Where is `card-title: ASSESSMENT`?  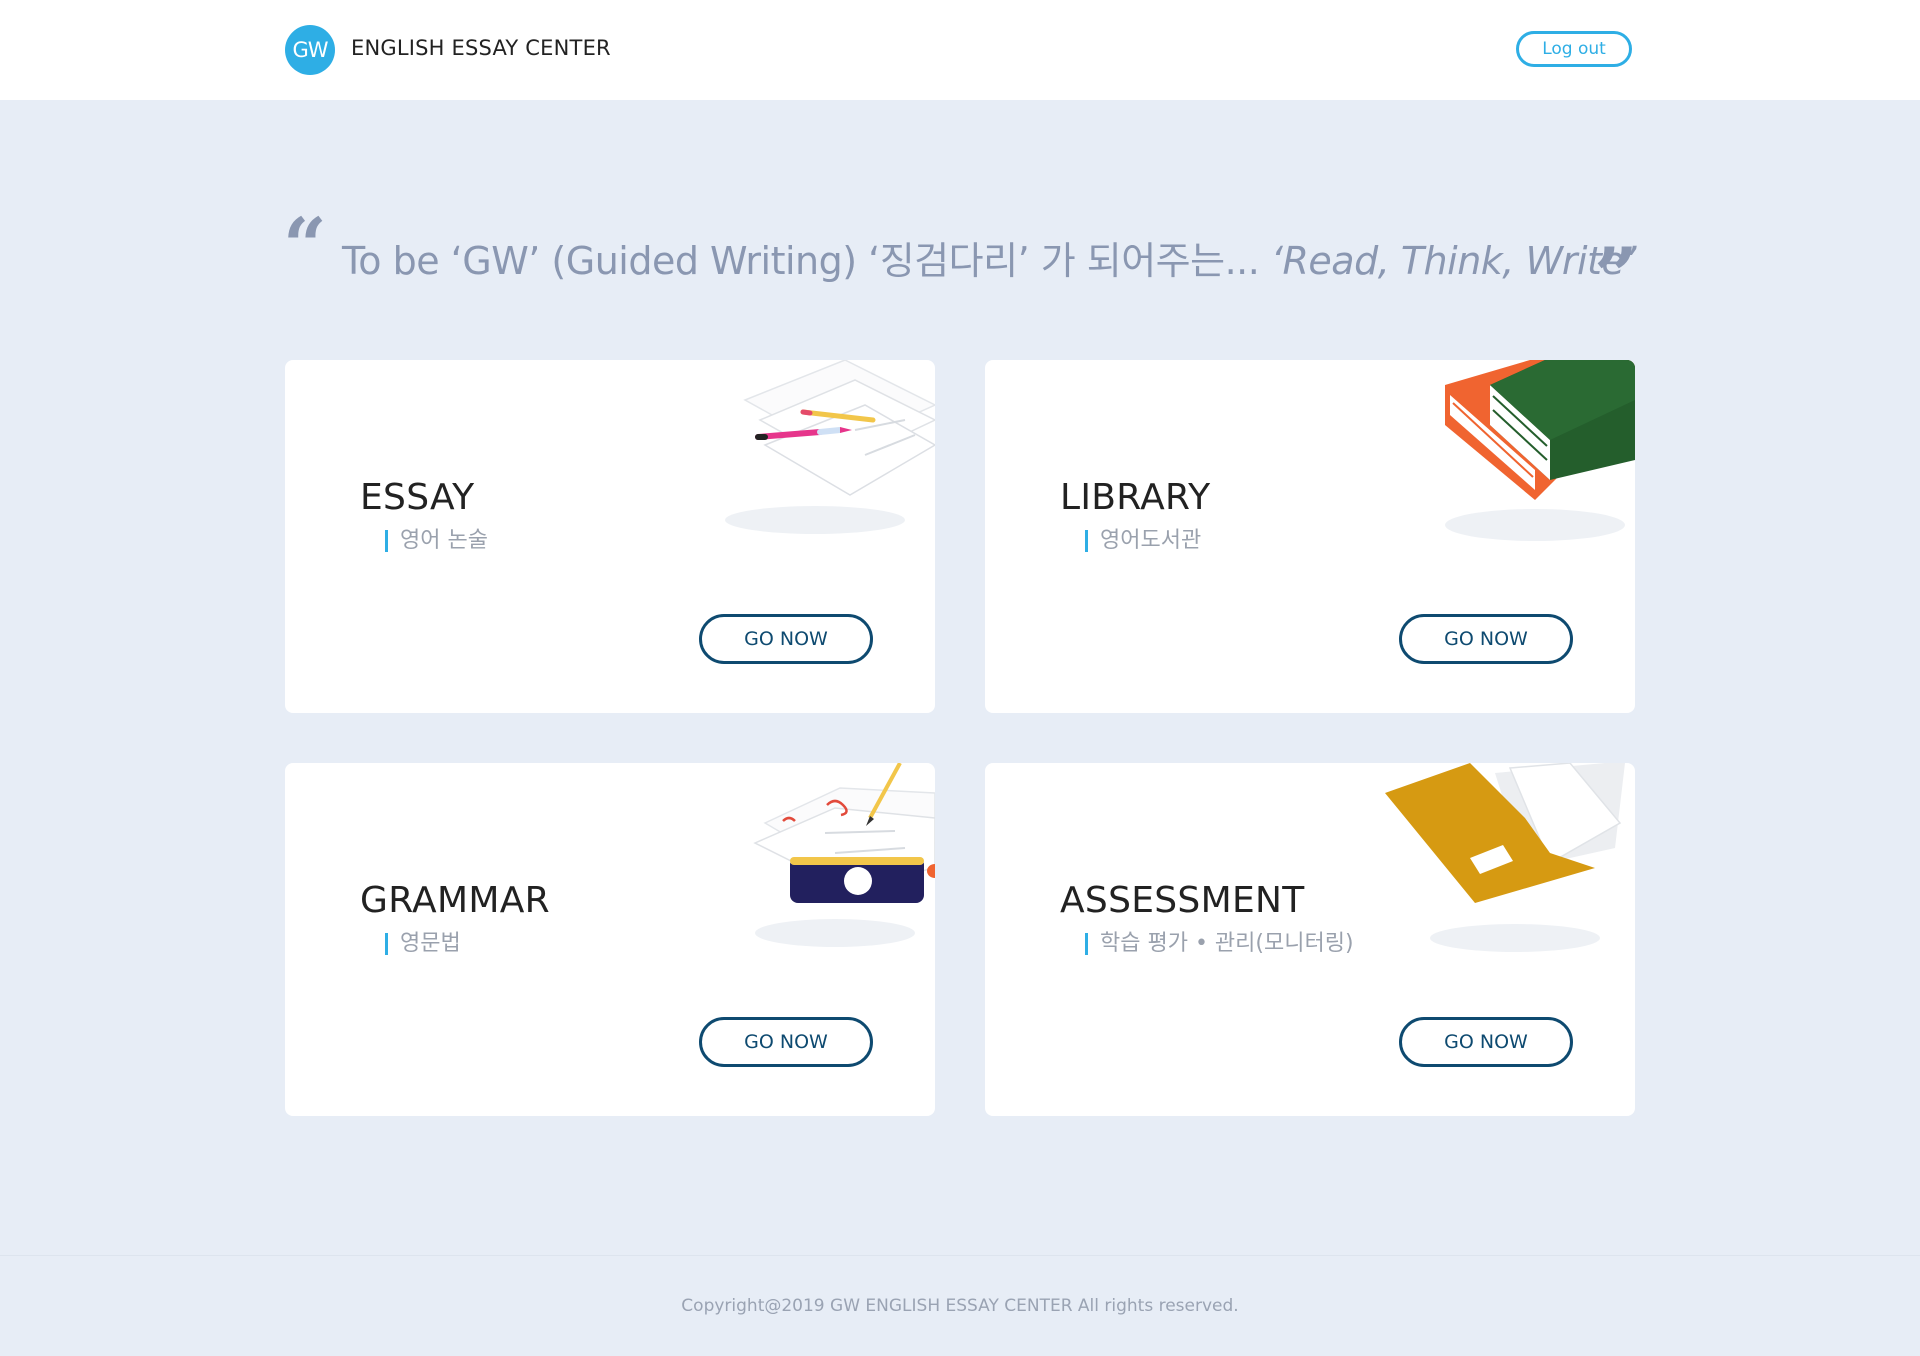
card-title: ASSESSMENT is located at coordinates (1182, 900).